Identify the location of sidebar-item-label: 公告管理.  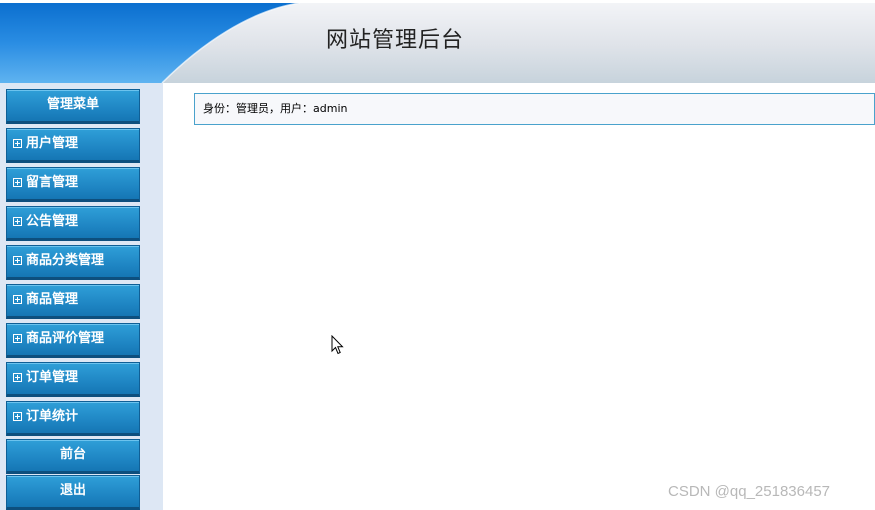
(52, 221).